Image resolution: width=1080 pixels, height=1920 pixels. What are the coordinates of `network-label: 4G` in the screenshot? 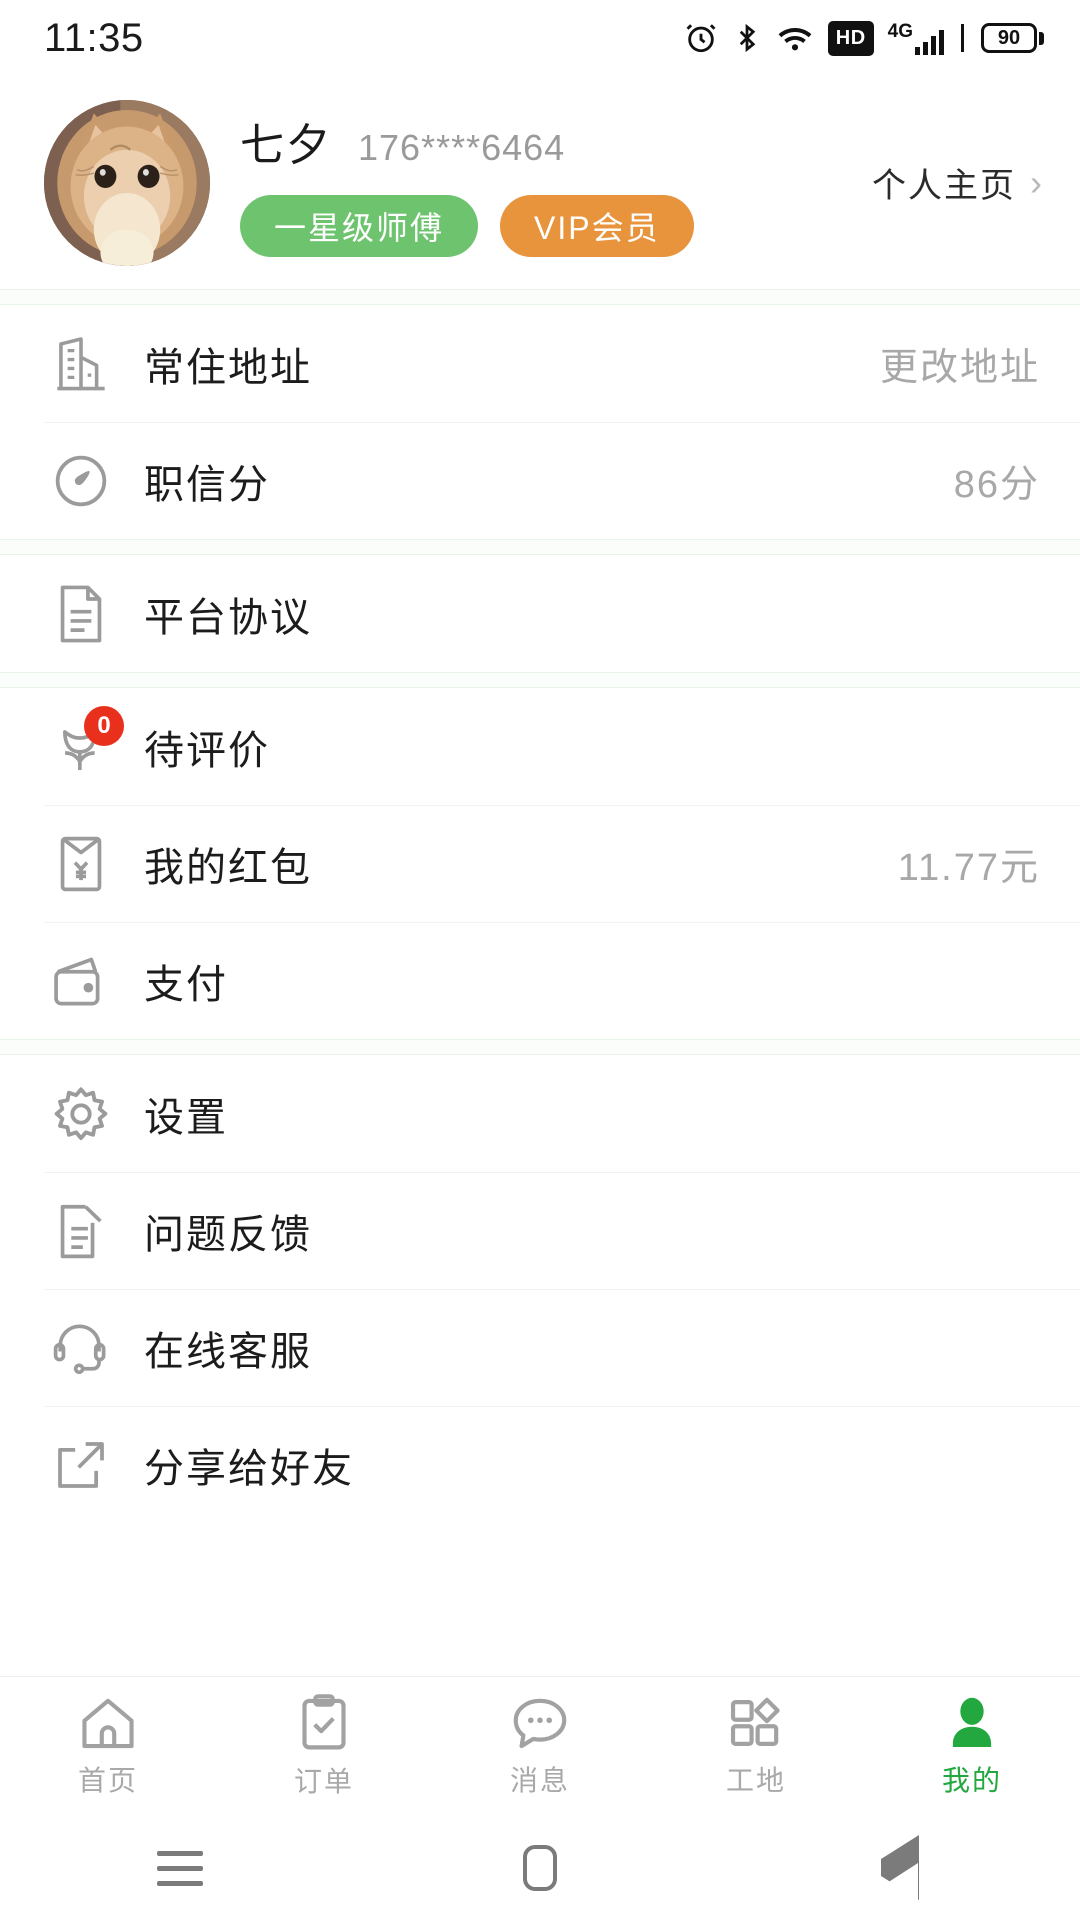 It's located at (900, 31).